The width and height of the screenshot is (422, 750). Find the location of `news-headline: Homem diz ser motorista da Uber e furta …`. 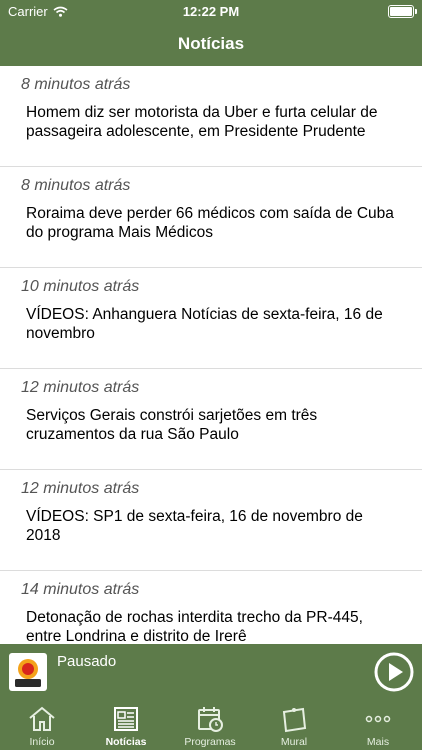

news-headline: Homem diz ser motorista da Uber e furta … is located at coordinates (202, 122).